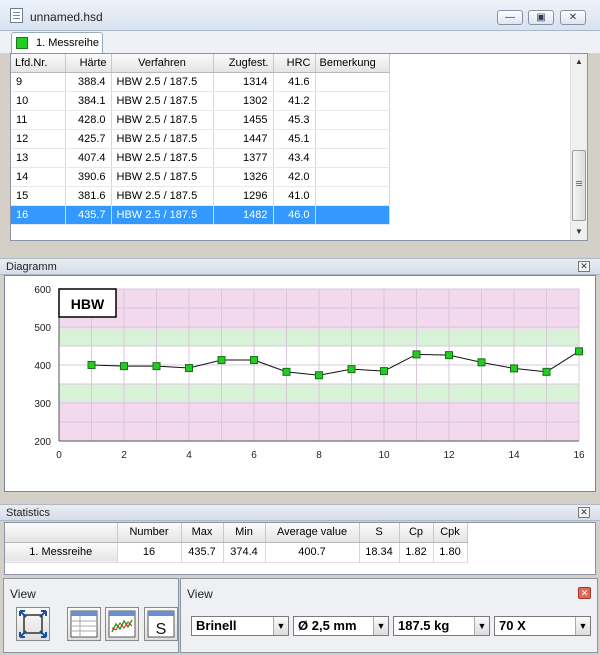 The height and width of the screenshot is (655, 600). Describe the element at coordinates (510, 17) in the screenshot. I see `minimize-button: —` at that location.